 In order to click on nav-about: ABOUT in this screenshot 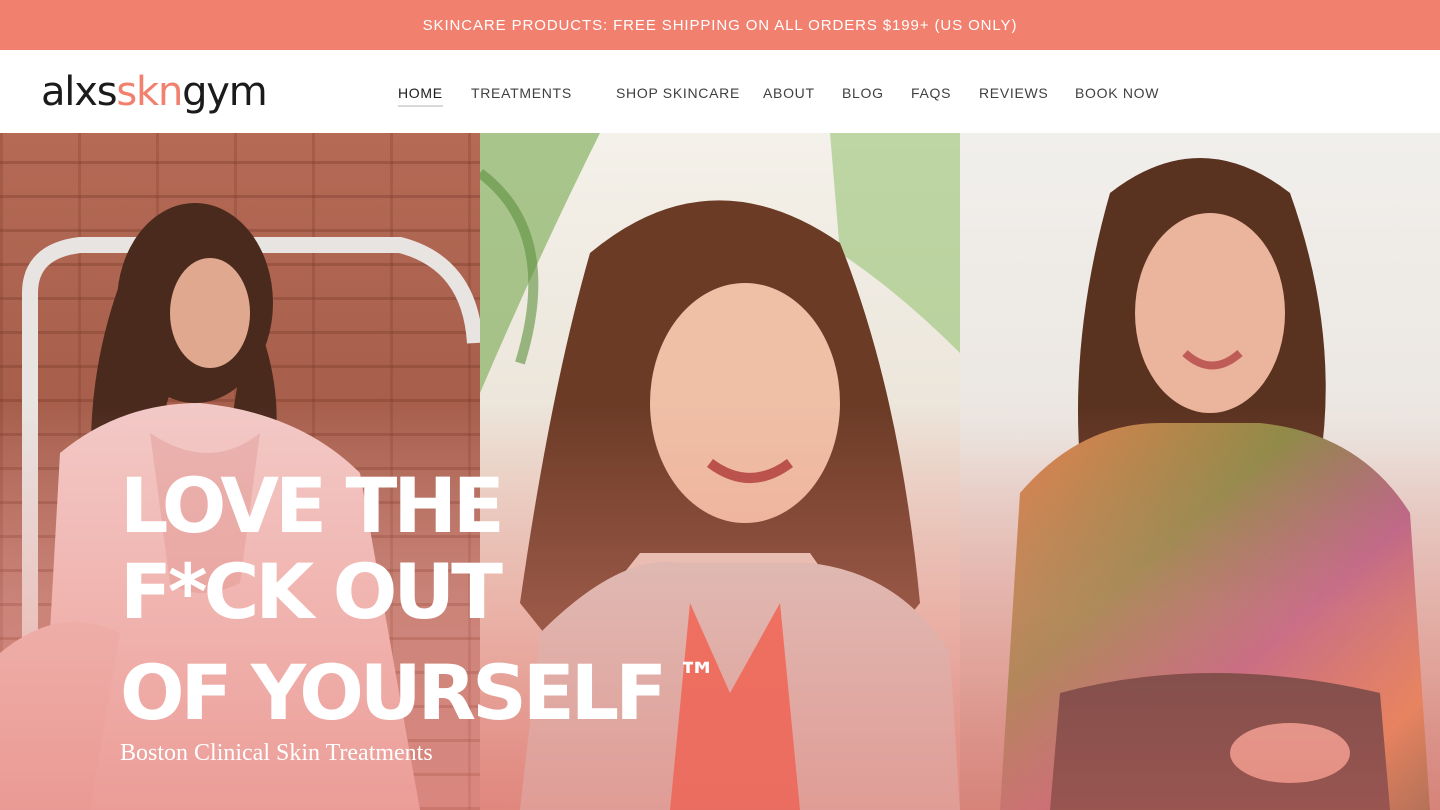, I will do `click(789, 94)`.